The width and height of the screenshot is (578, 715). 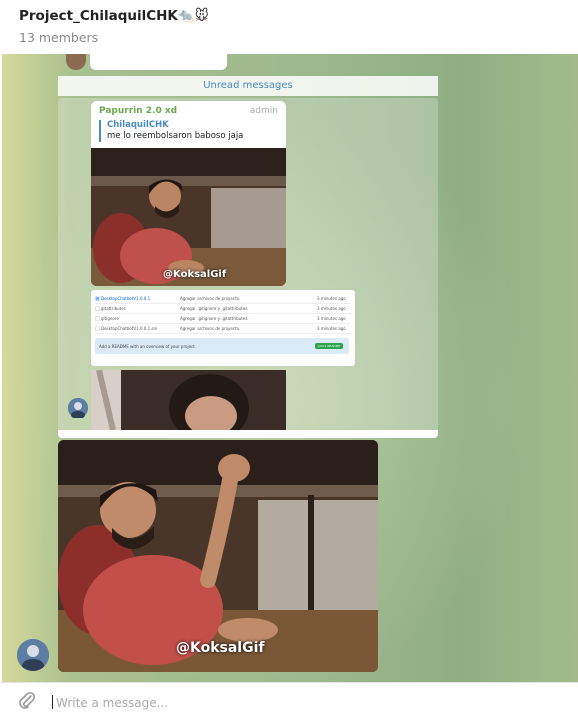 What do you see at coordinates (58, 37) in the screenshot?
I see `member-count: 13 members` at bounding box center [58, 37].